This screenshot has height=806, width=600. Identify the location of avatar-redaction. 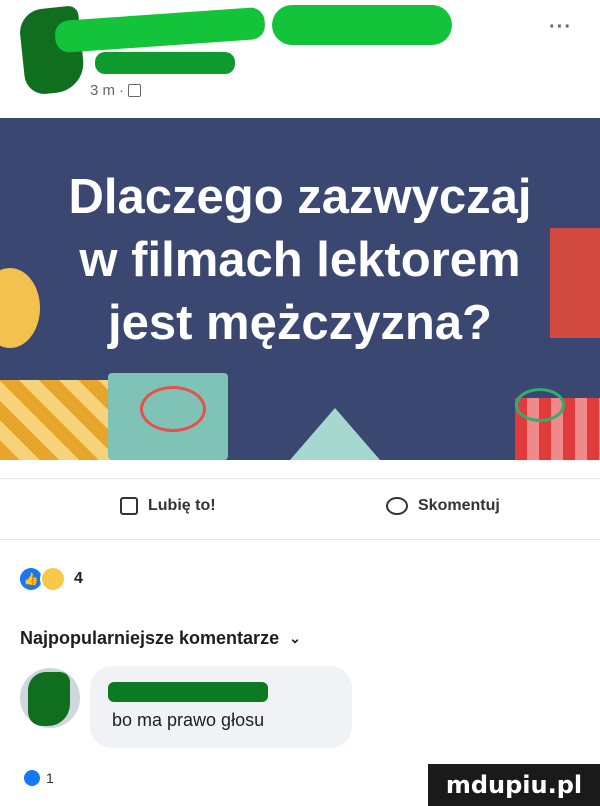
(49, 699).